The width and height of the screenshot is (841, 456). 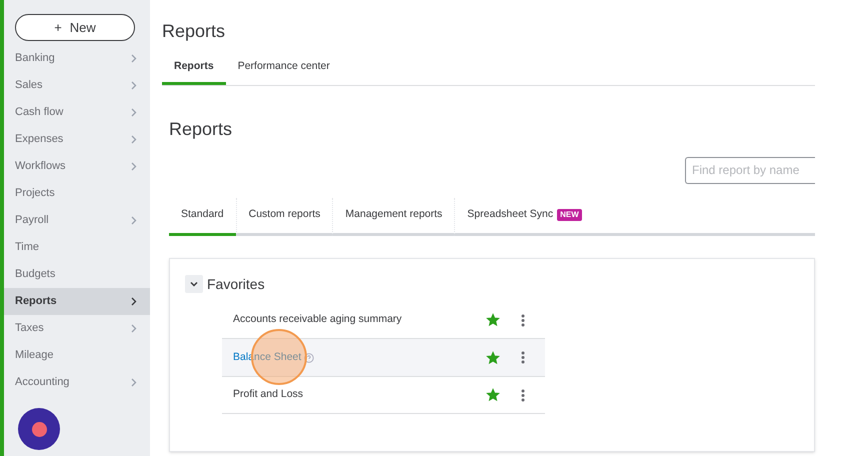 I want to click on favorites-heading: Favorites, so click(x=236, y=284).